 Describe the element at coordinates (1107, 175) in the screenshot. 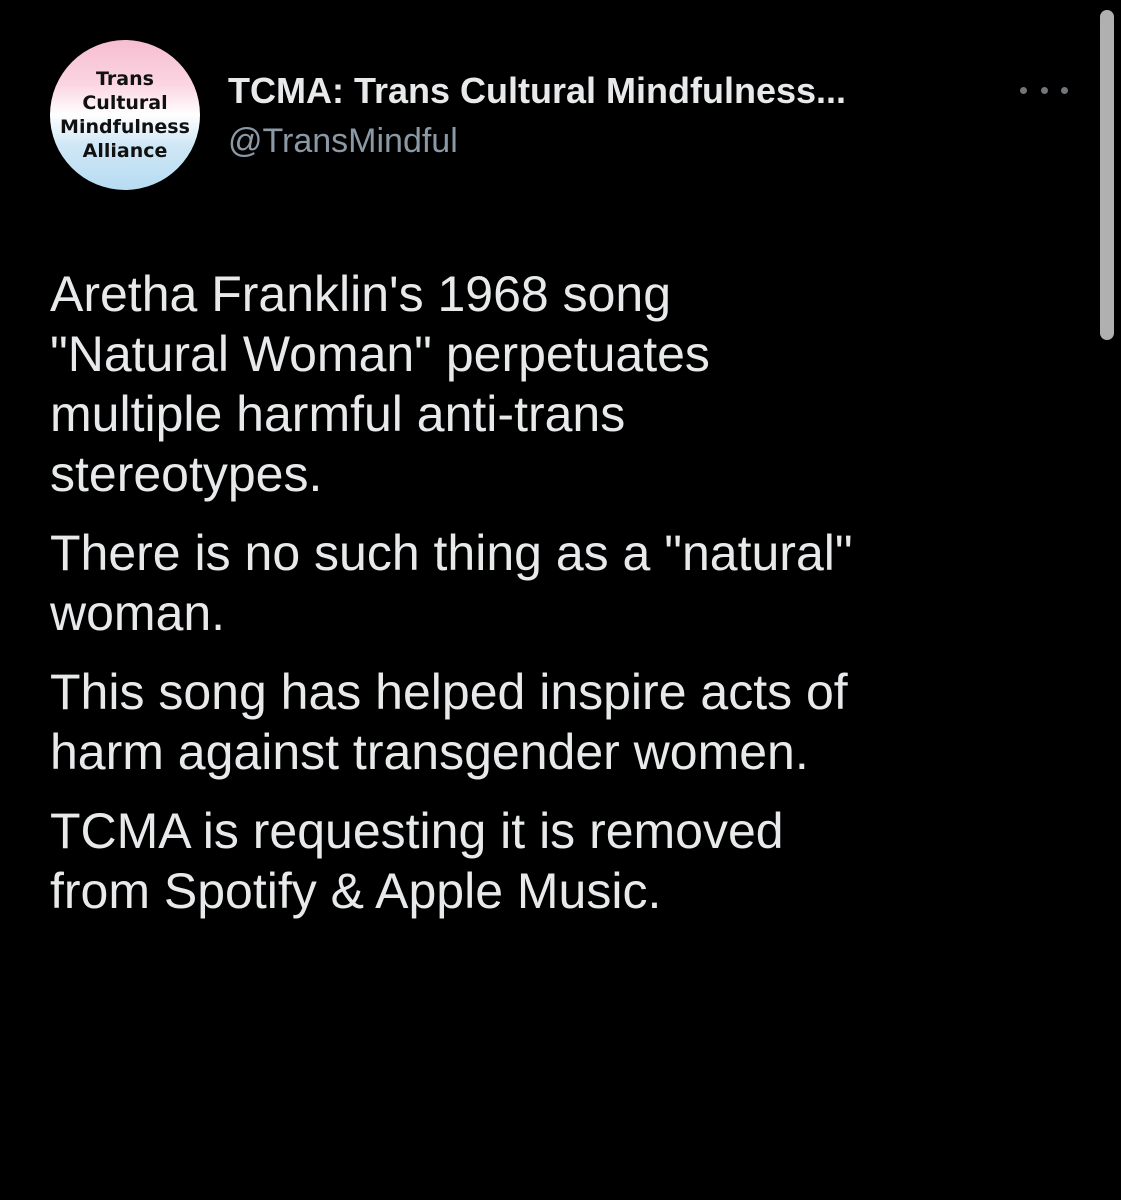

I see `scrollbar` at that location.